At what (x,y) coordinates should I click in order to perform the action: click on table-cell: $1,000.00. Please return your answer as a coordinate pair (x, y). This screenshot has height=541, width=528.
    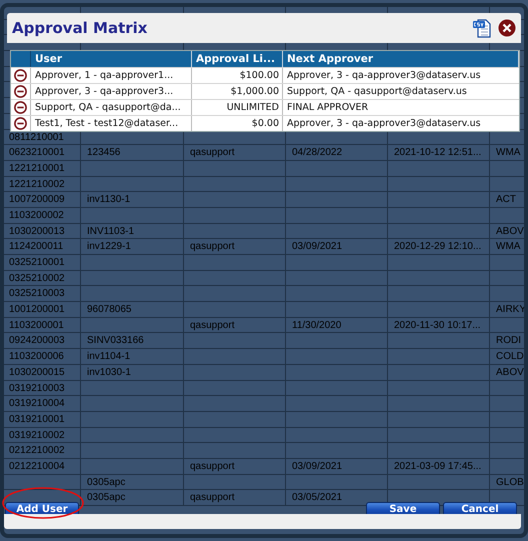
    Looking at the image, I should click on (254, 91).